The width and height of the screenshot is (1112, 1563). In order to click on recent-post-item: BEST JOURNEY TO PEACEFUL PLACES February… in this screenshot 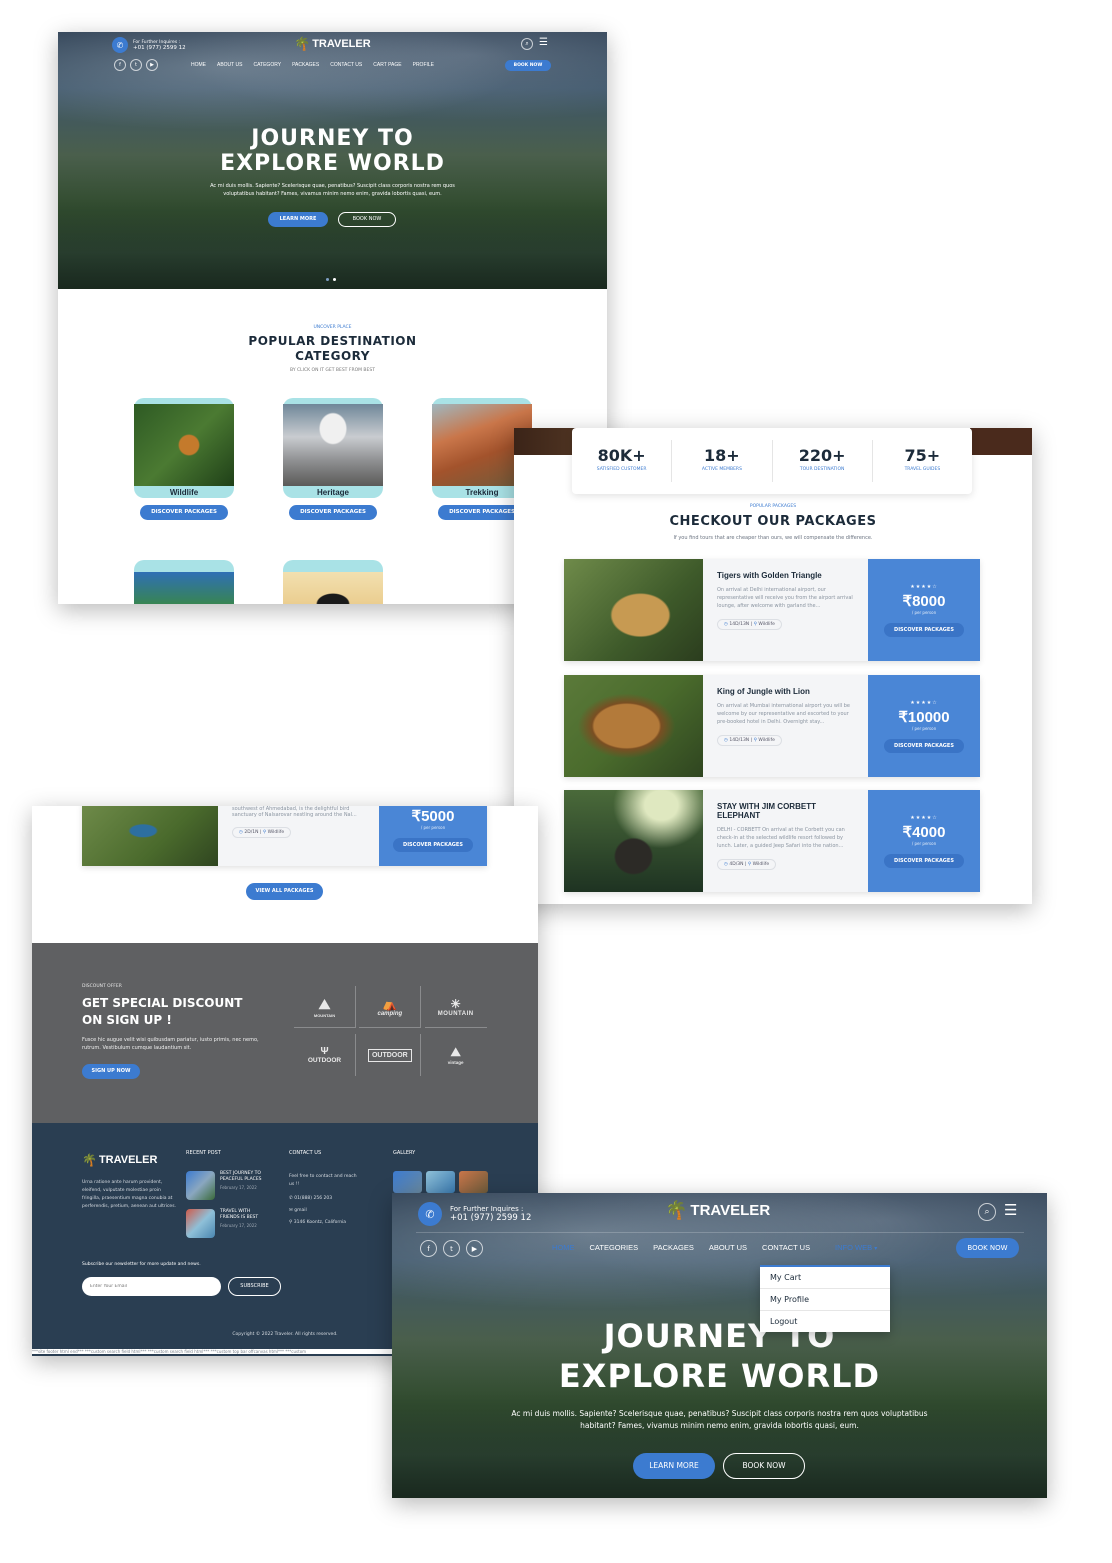, I will do `click(227, 1185)`.